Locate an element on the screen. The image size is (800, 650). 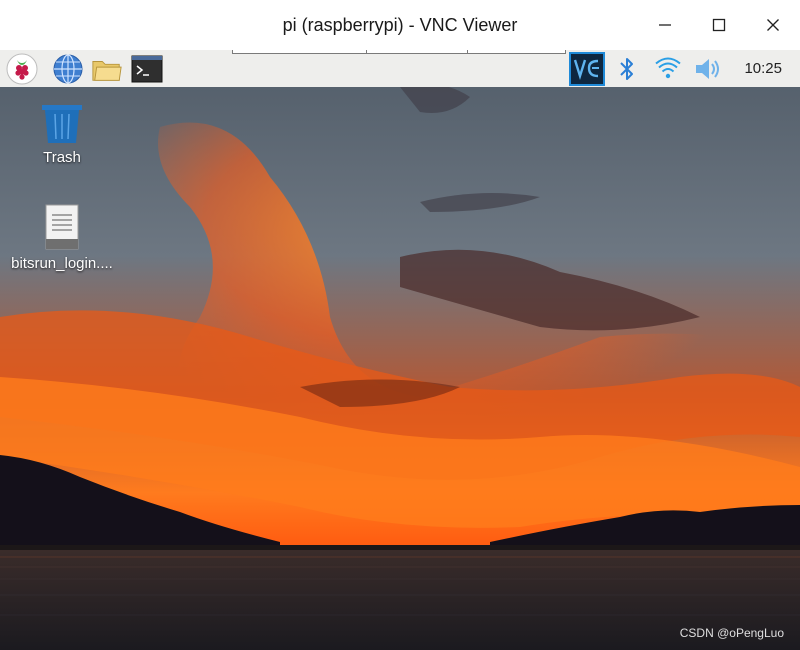
taskbar: 10:25 is located at coordinates (400, 68).